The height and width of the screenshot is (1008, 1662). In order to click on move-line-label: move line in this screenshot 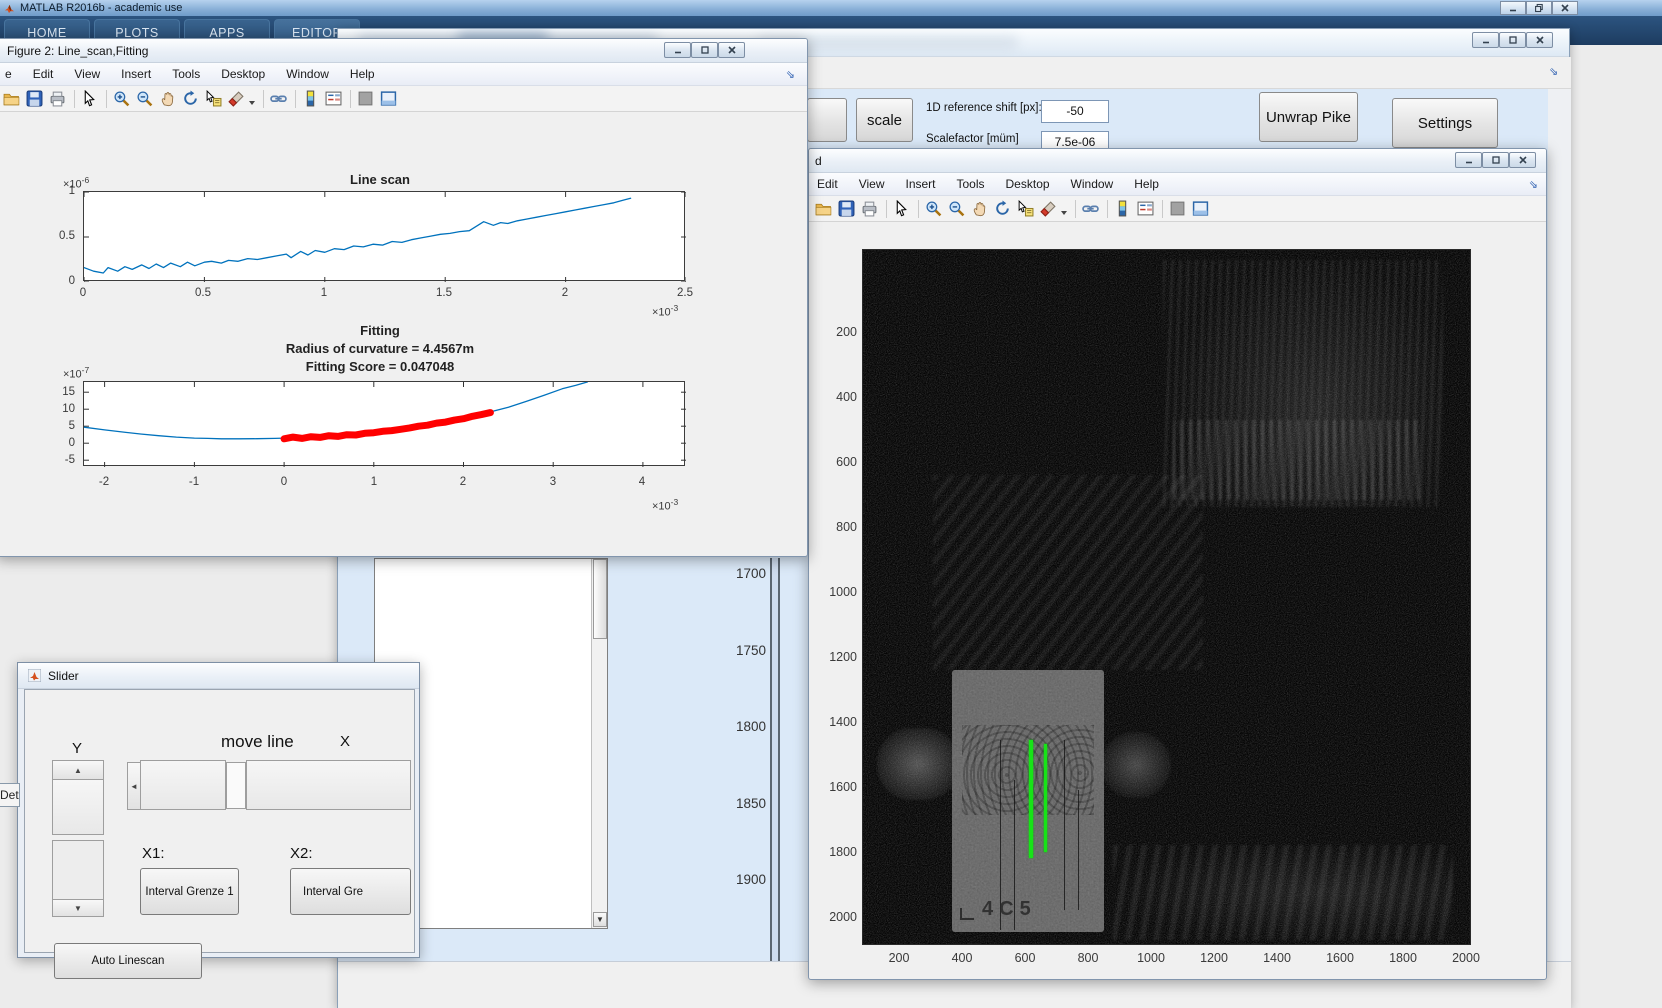, I will do `click(257, 741)`.